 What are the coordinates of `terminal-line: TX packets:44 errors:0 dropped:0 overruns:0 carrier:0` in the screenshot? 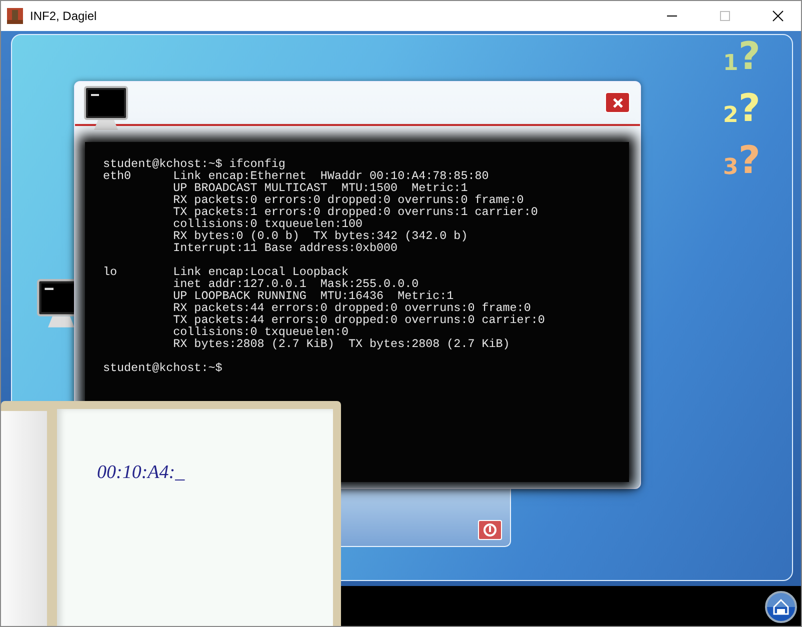 It's located at (359, 320).